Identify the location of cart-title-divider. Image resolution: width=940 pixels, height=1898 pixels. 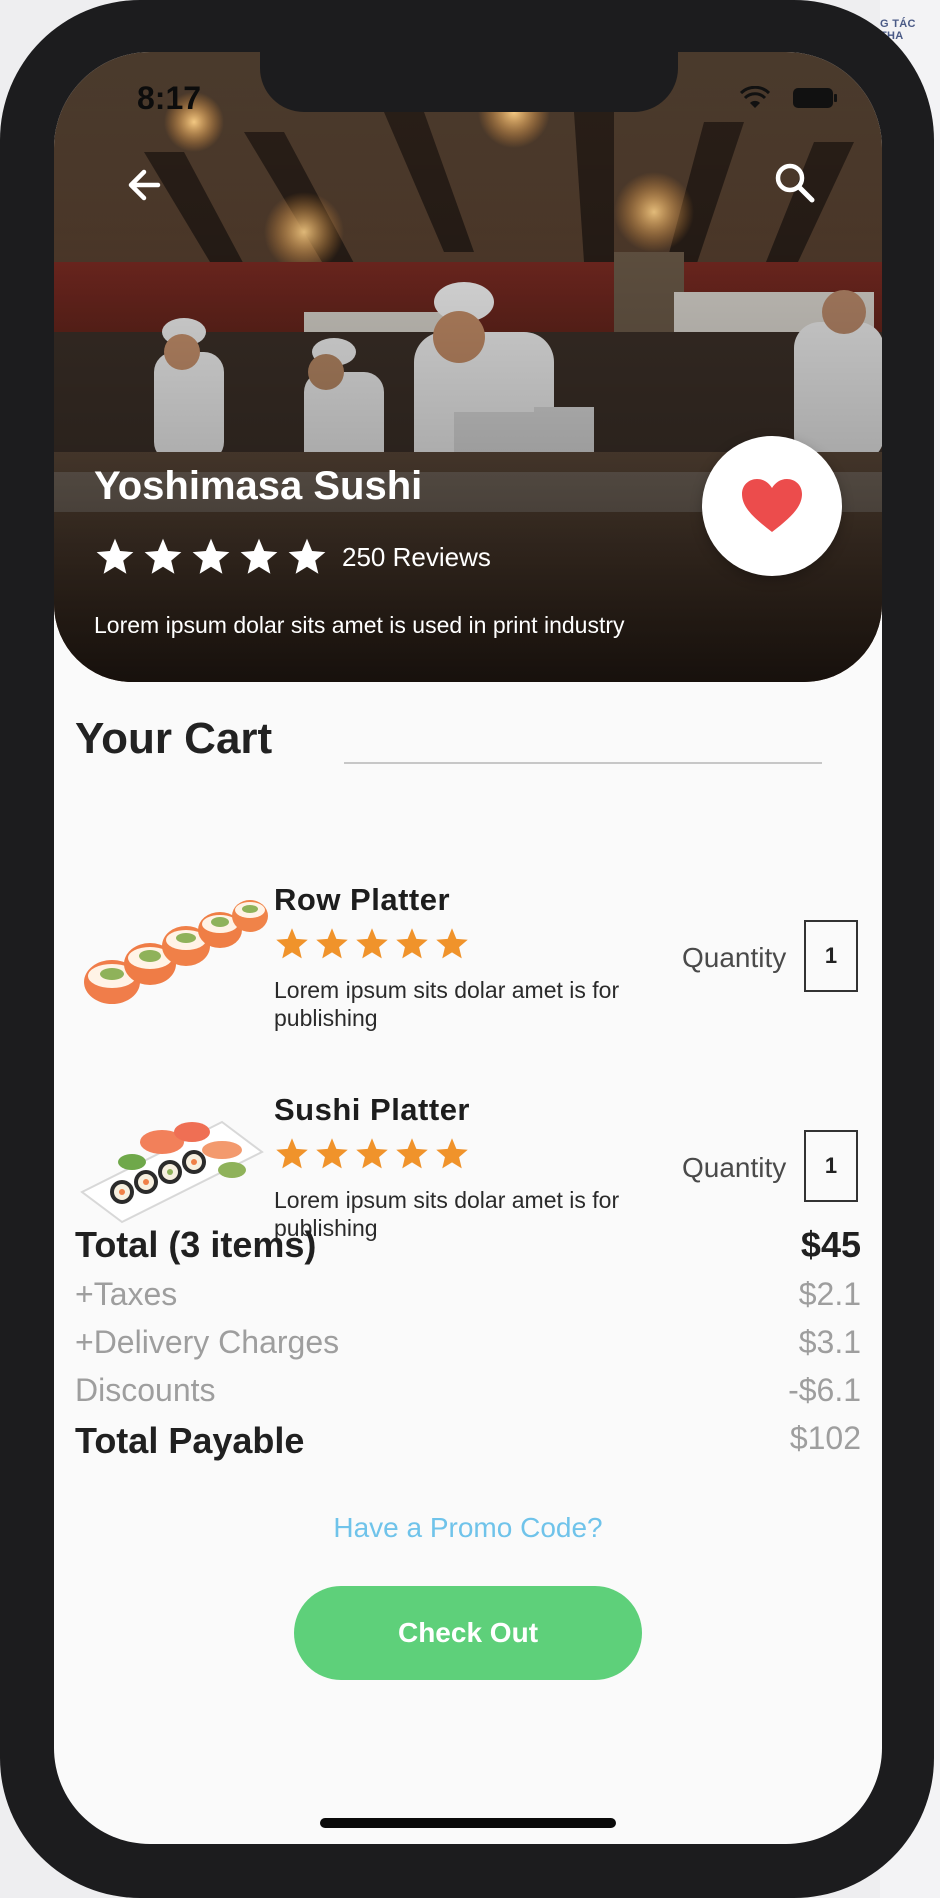
(583, 763).